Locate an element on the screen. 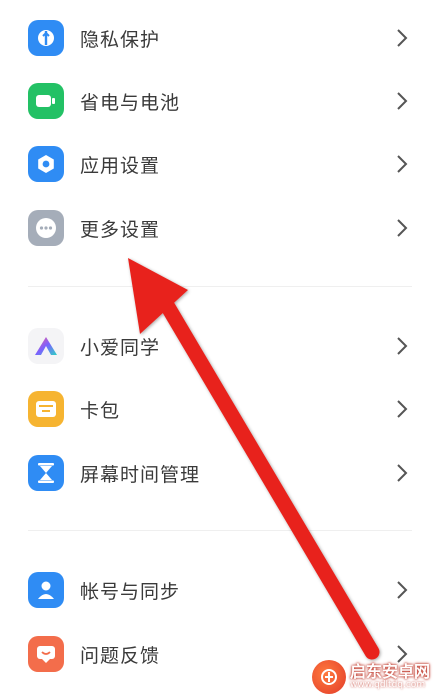 Image resolution: width=440 pixels, height=700 pixels. settings-item-account-sync: 帐号与同步 is located at coordinates (220, 590).